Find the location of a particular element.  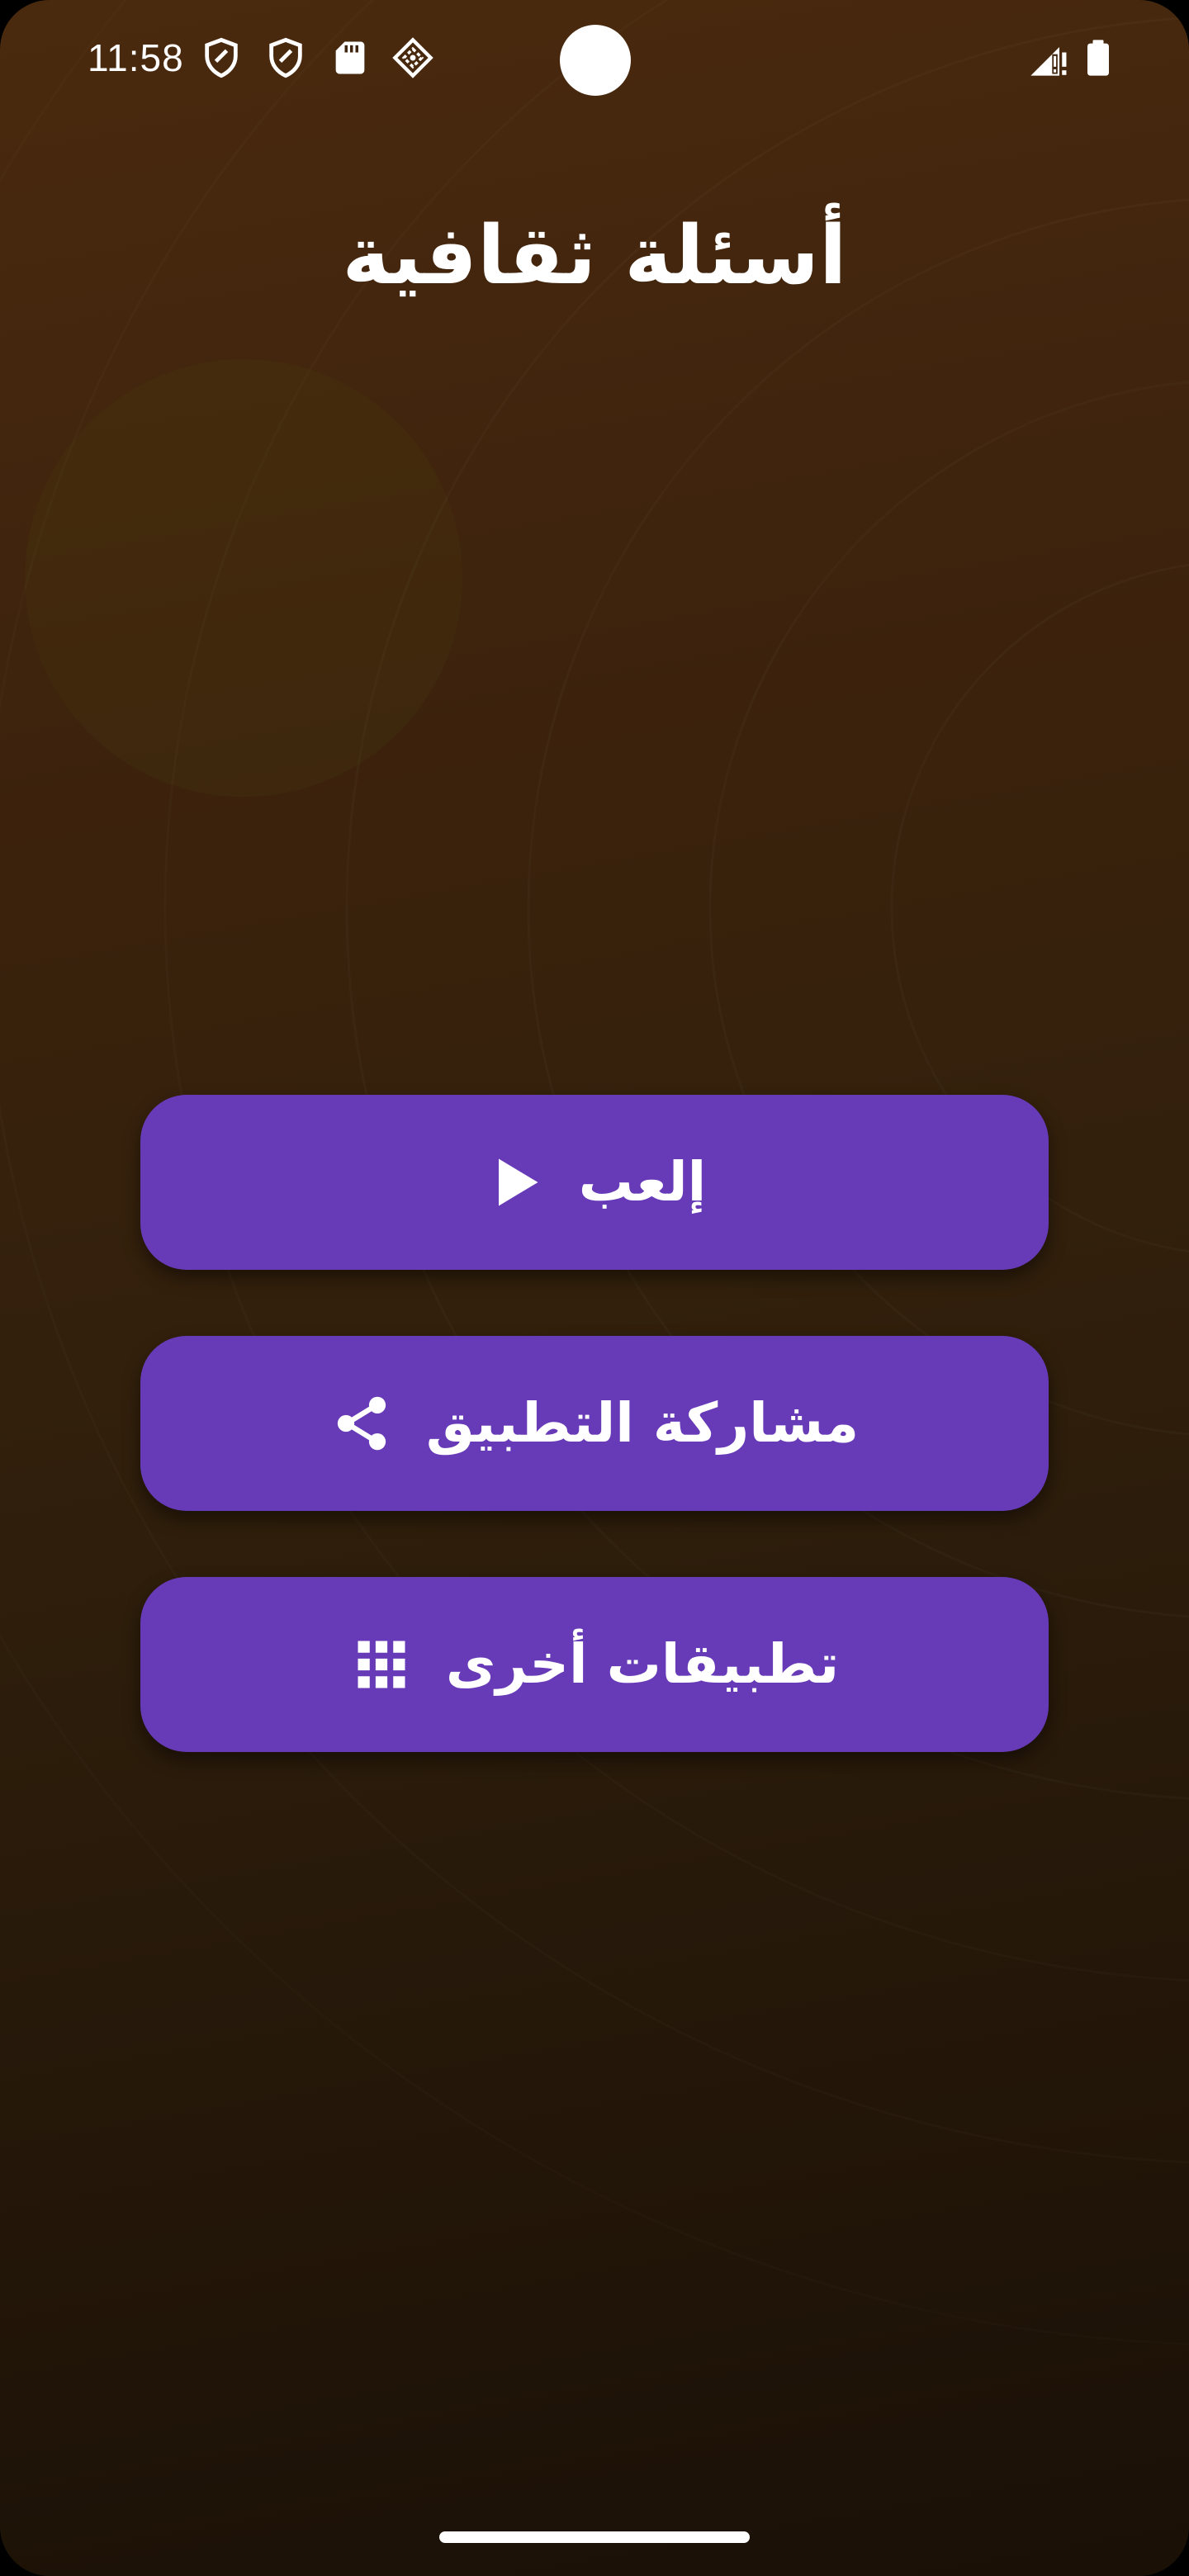

status-time: 11:58 is located at coordinates (136, 57).